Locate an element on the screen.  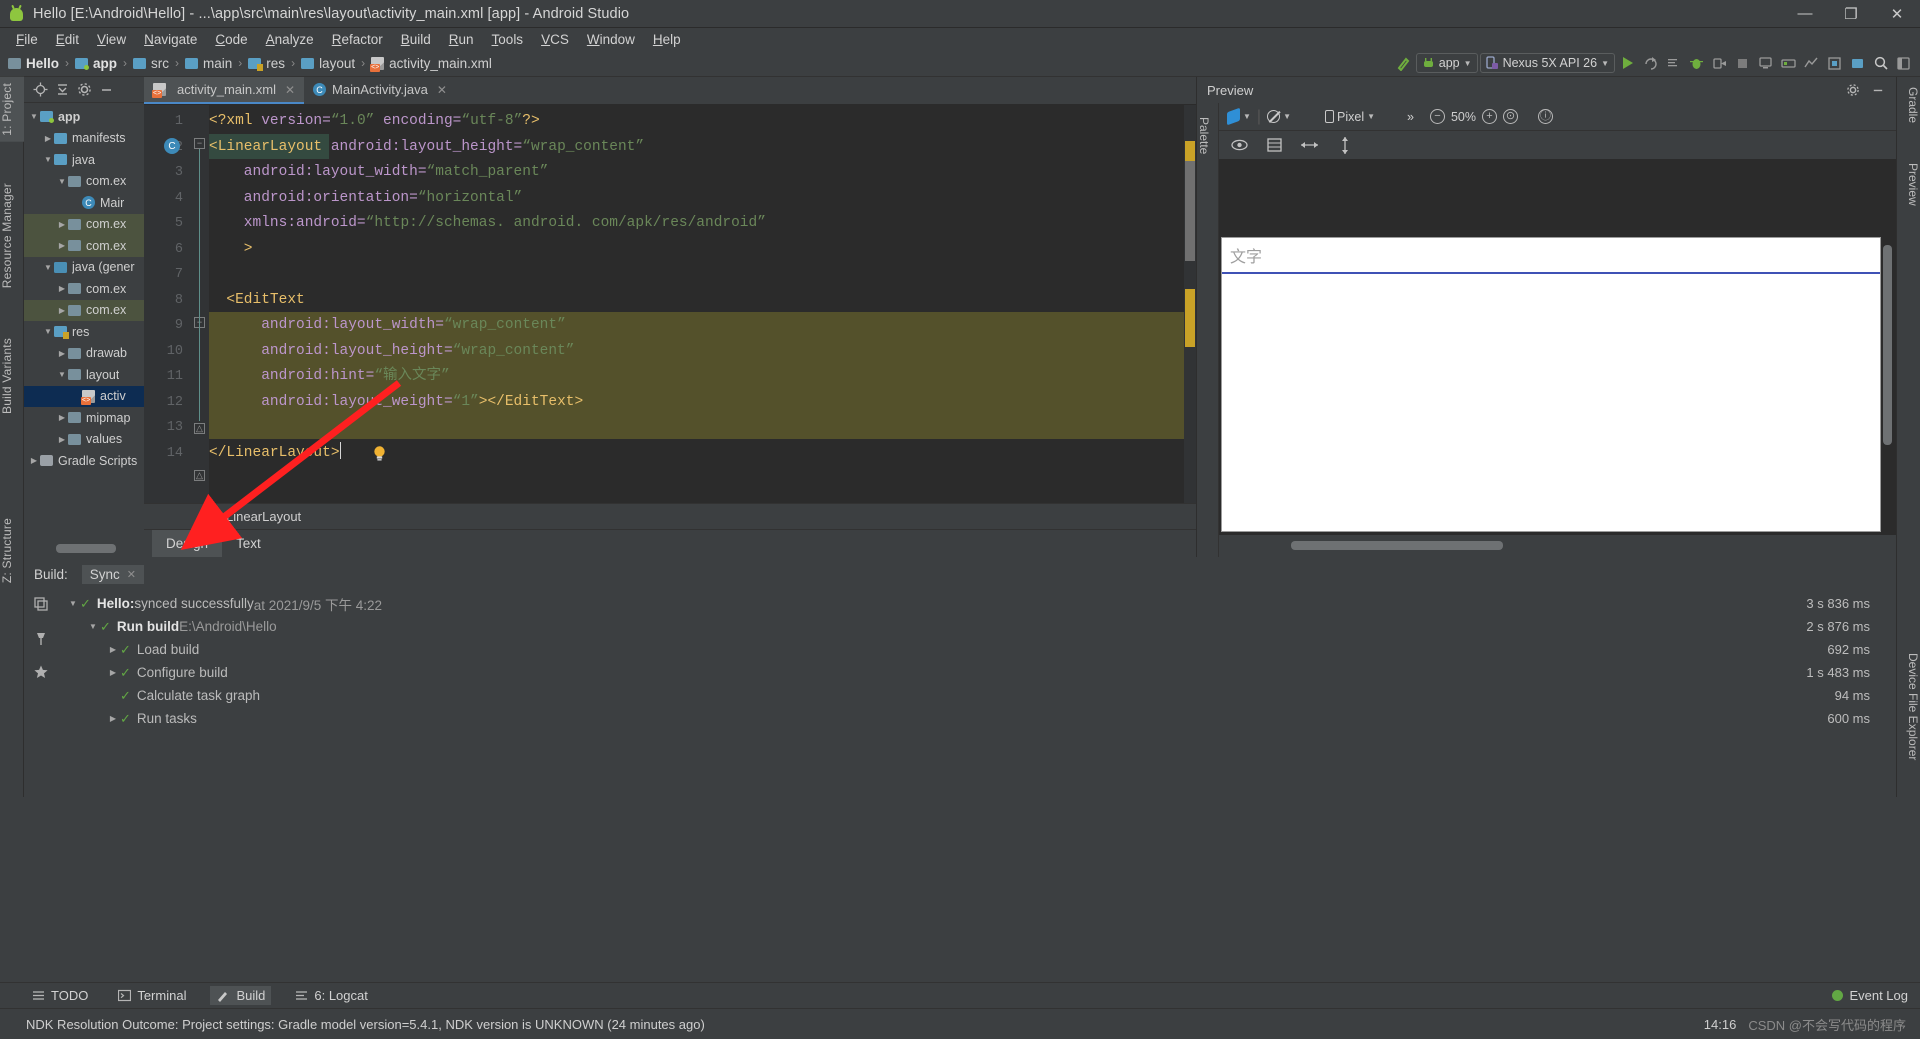
close-button: ✕ is located at coordinates (1897, 14).